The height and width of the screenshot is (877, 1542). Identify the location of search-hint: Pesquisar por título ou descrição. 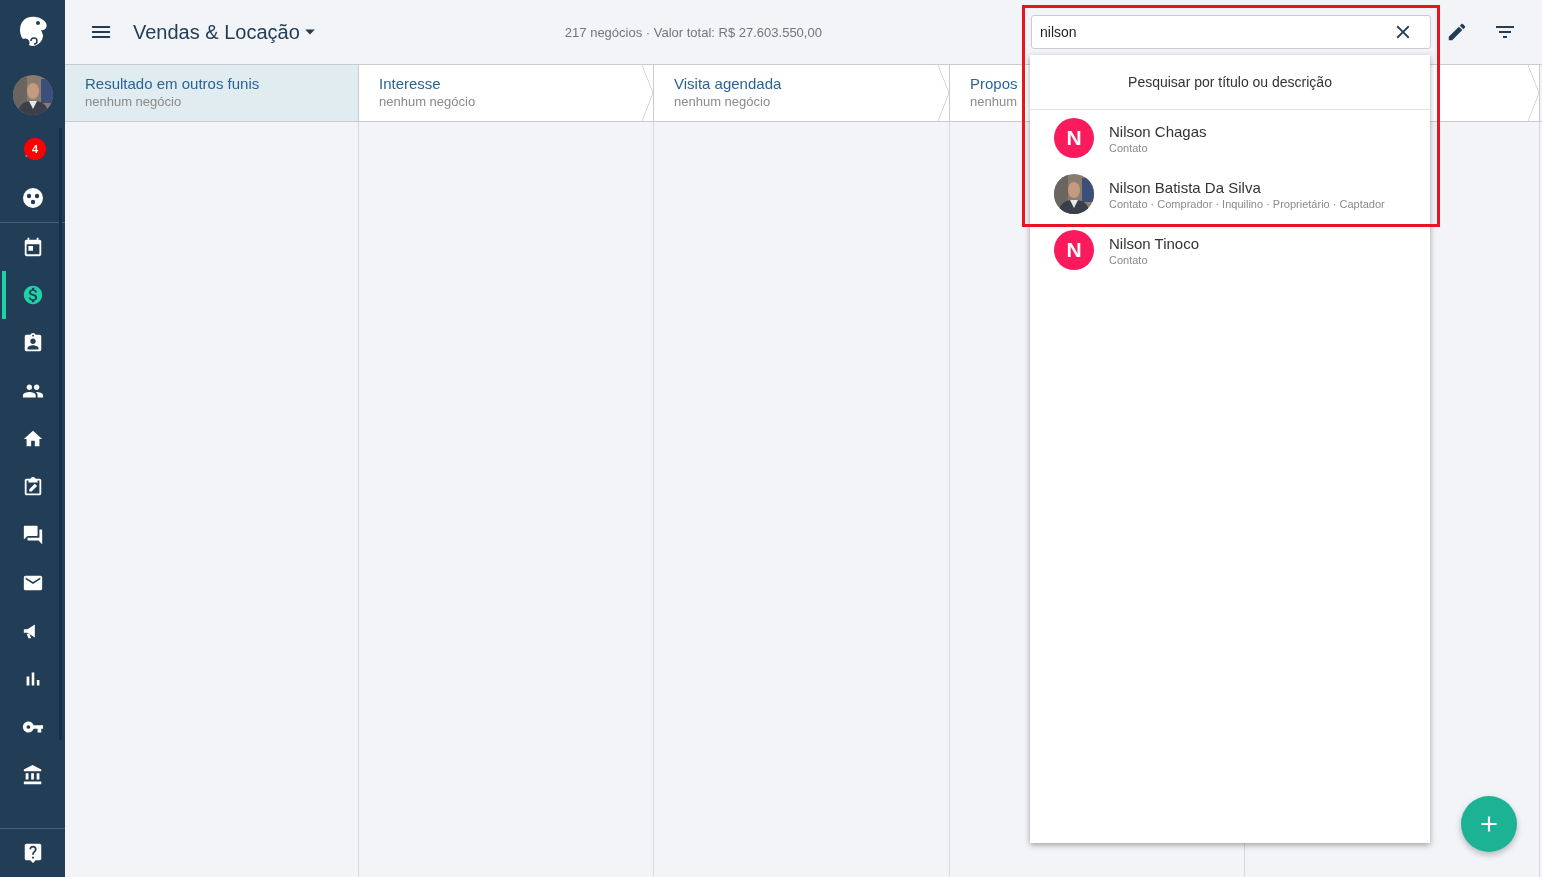
(1230, 82).